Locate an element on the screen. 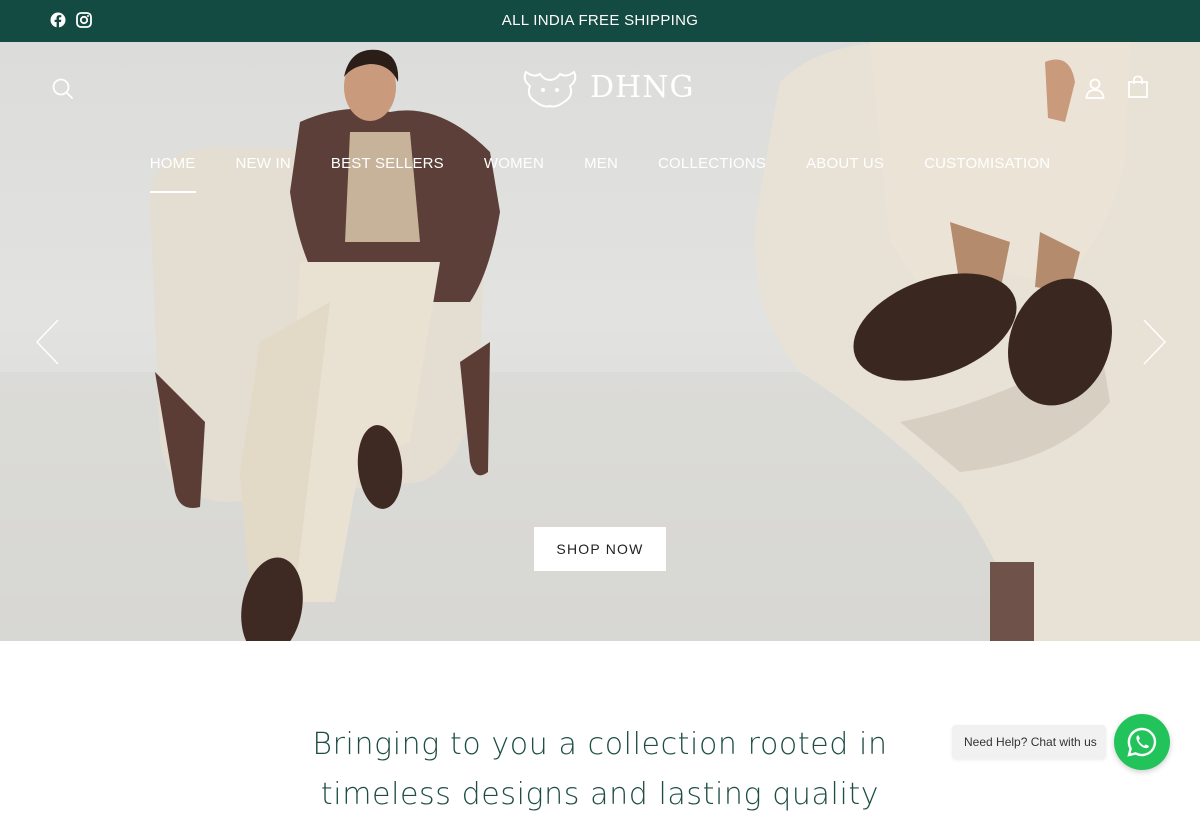 The height and width of the screenshot is (820, 1200). whatsapp-chat-button is located at coordinates (1142, 742).